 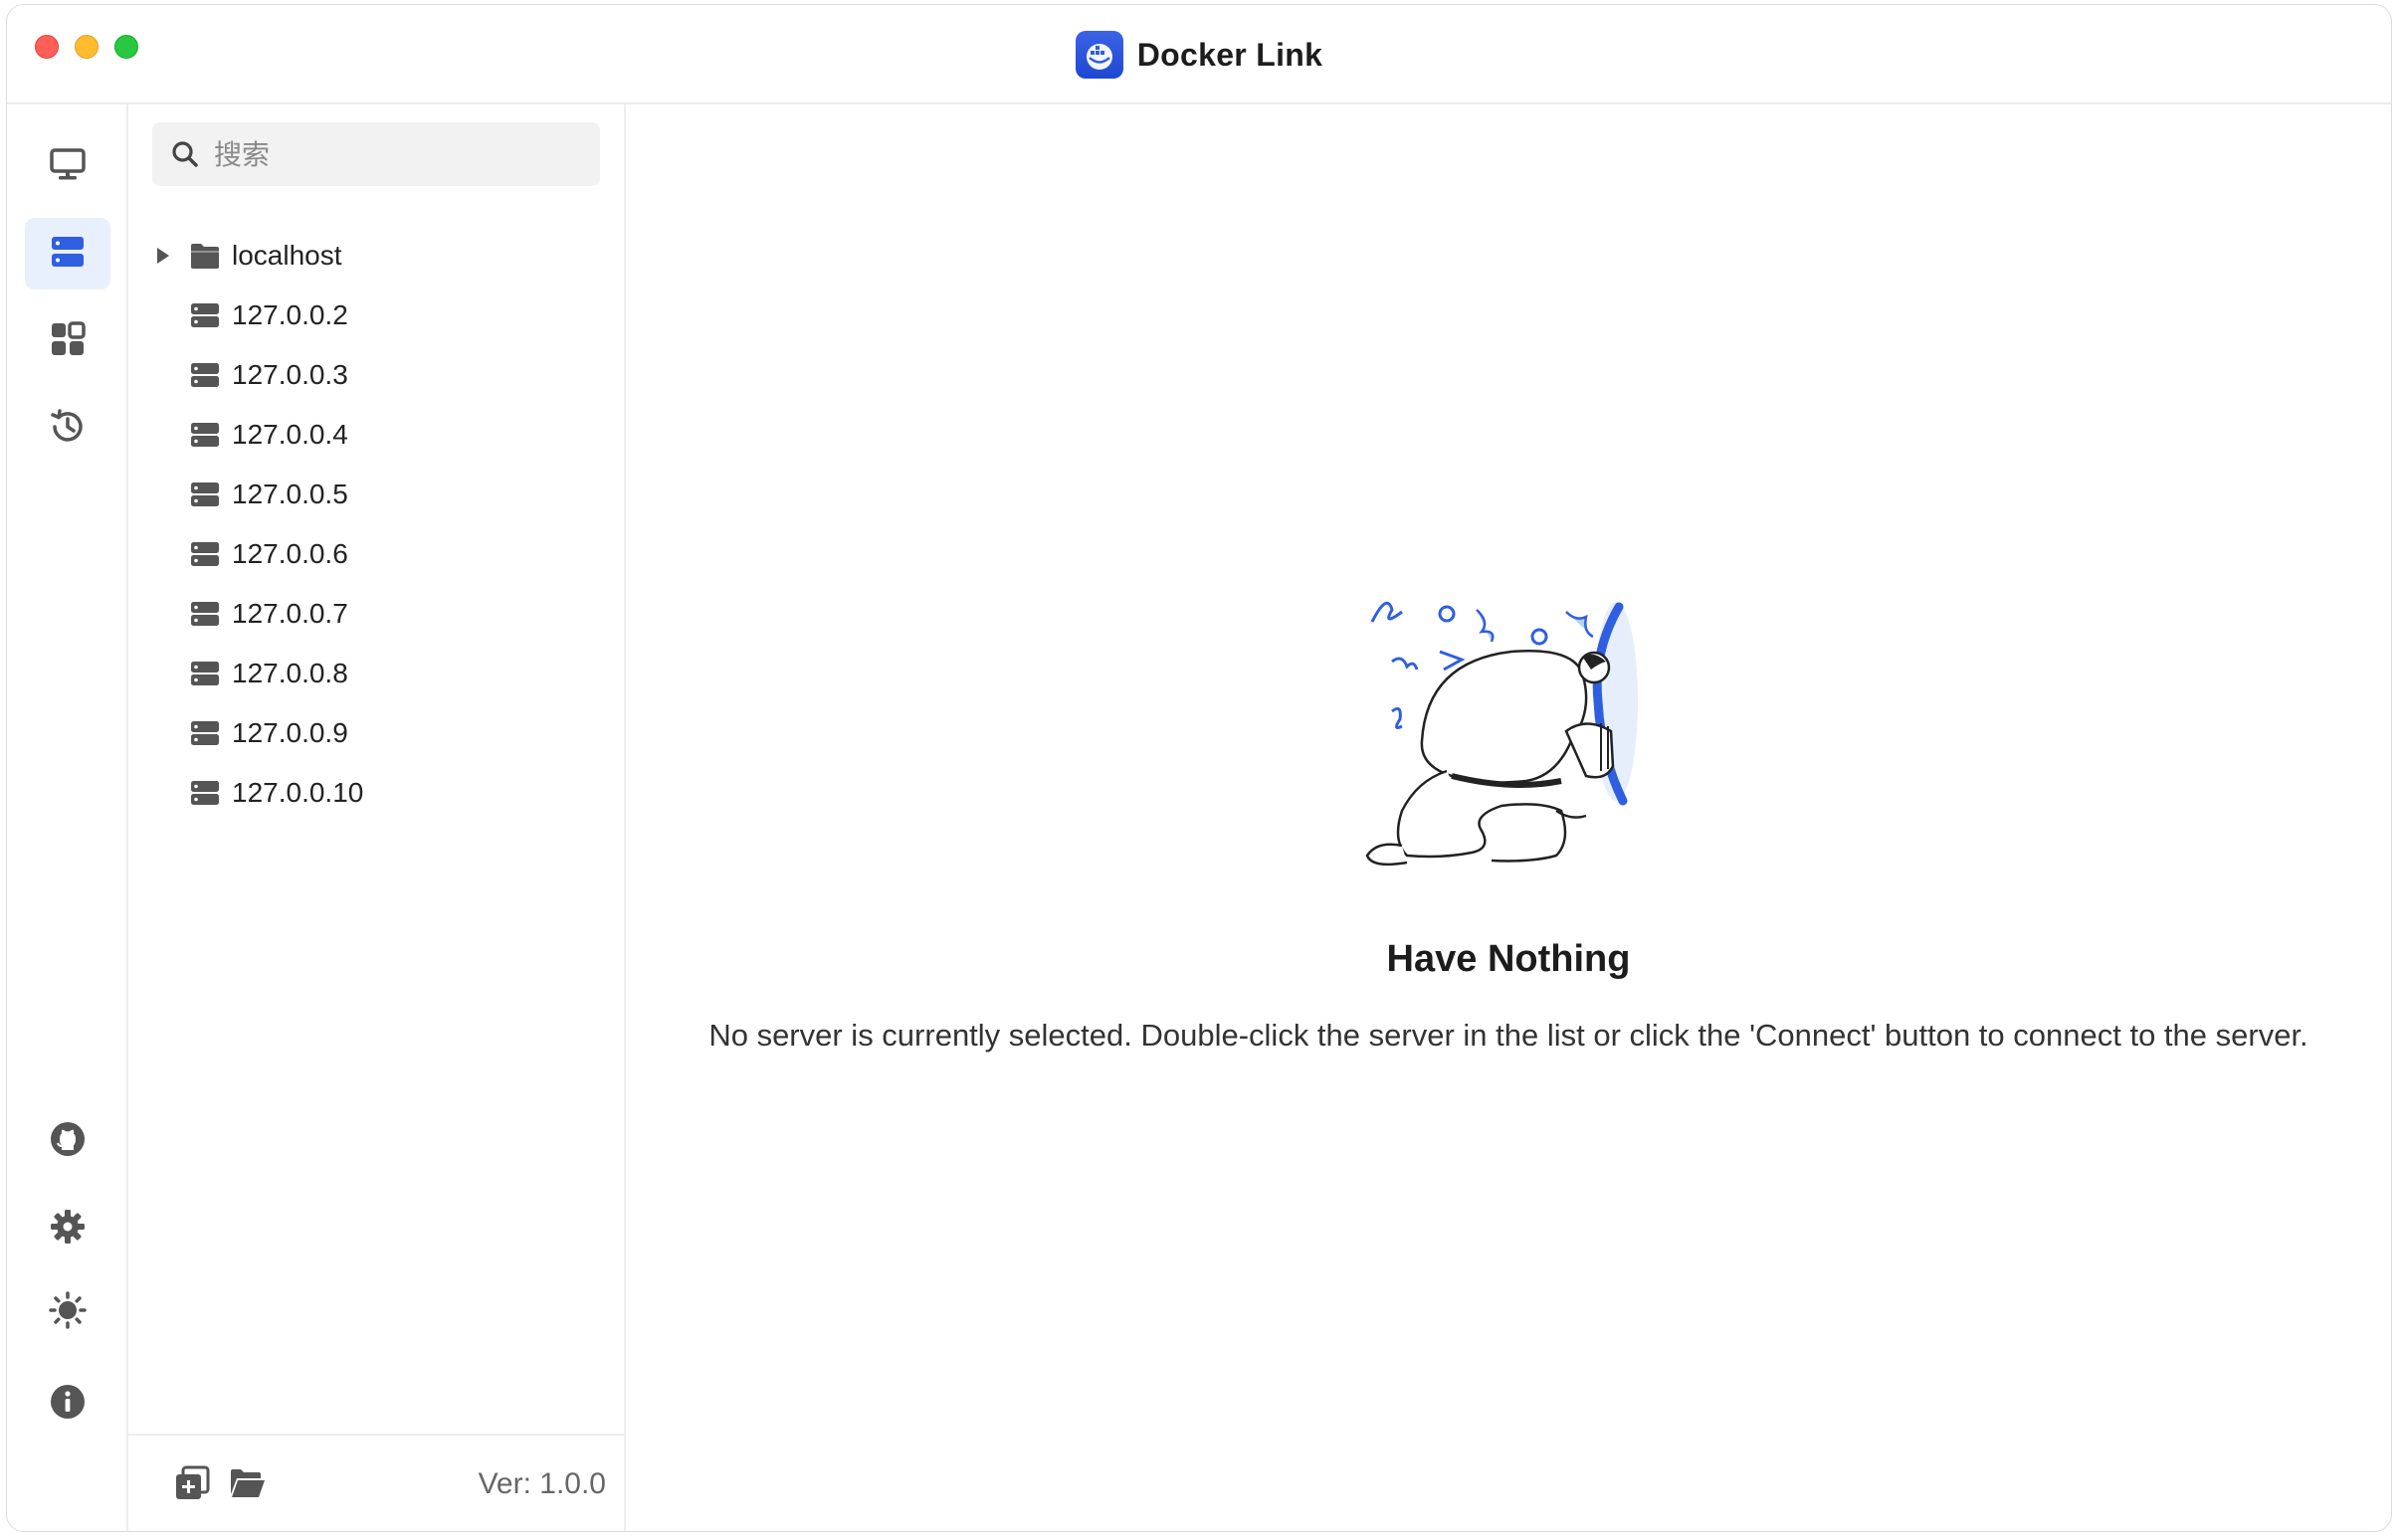 I want to click on tree-server-item: 127.0.0.3, so click(x=376, y=375).